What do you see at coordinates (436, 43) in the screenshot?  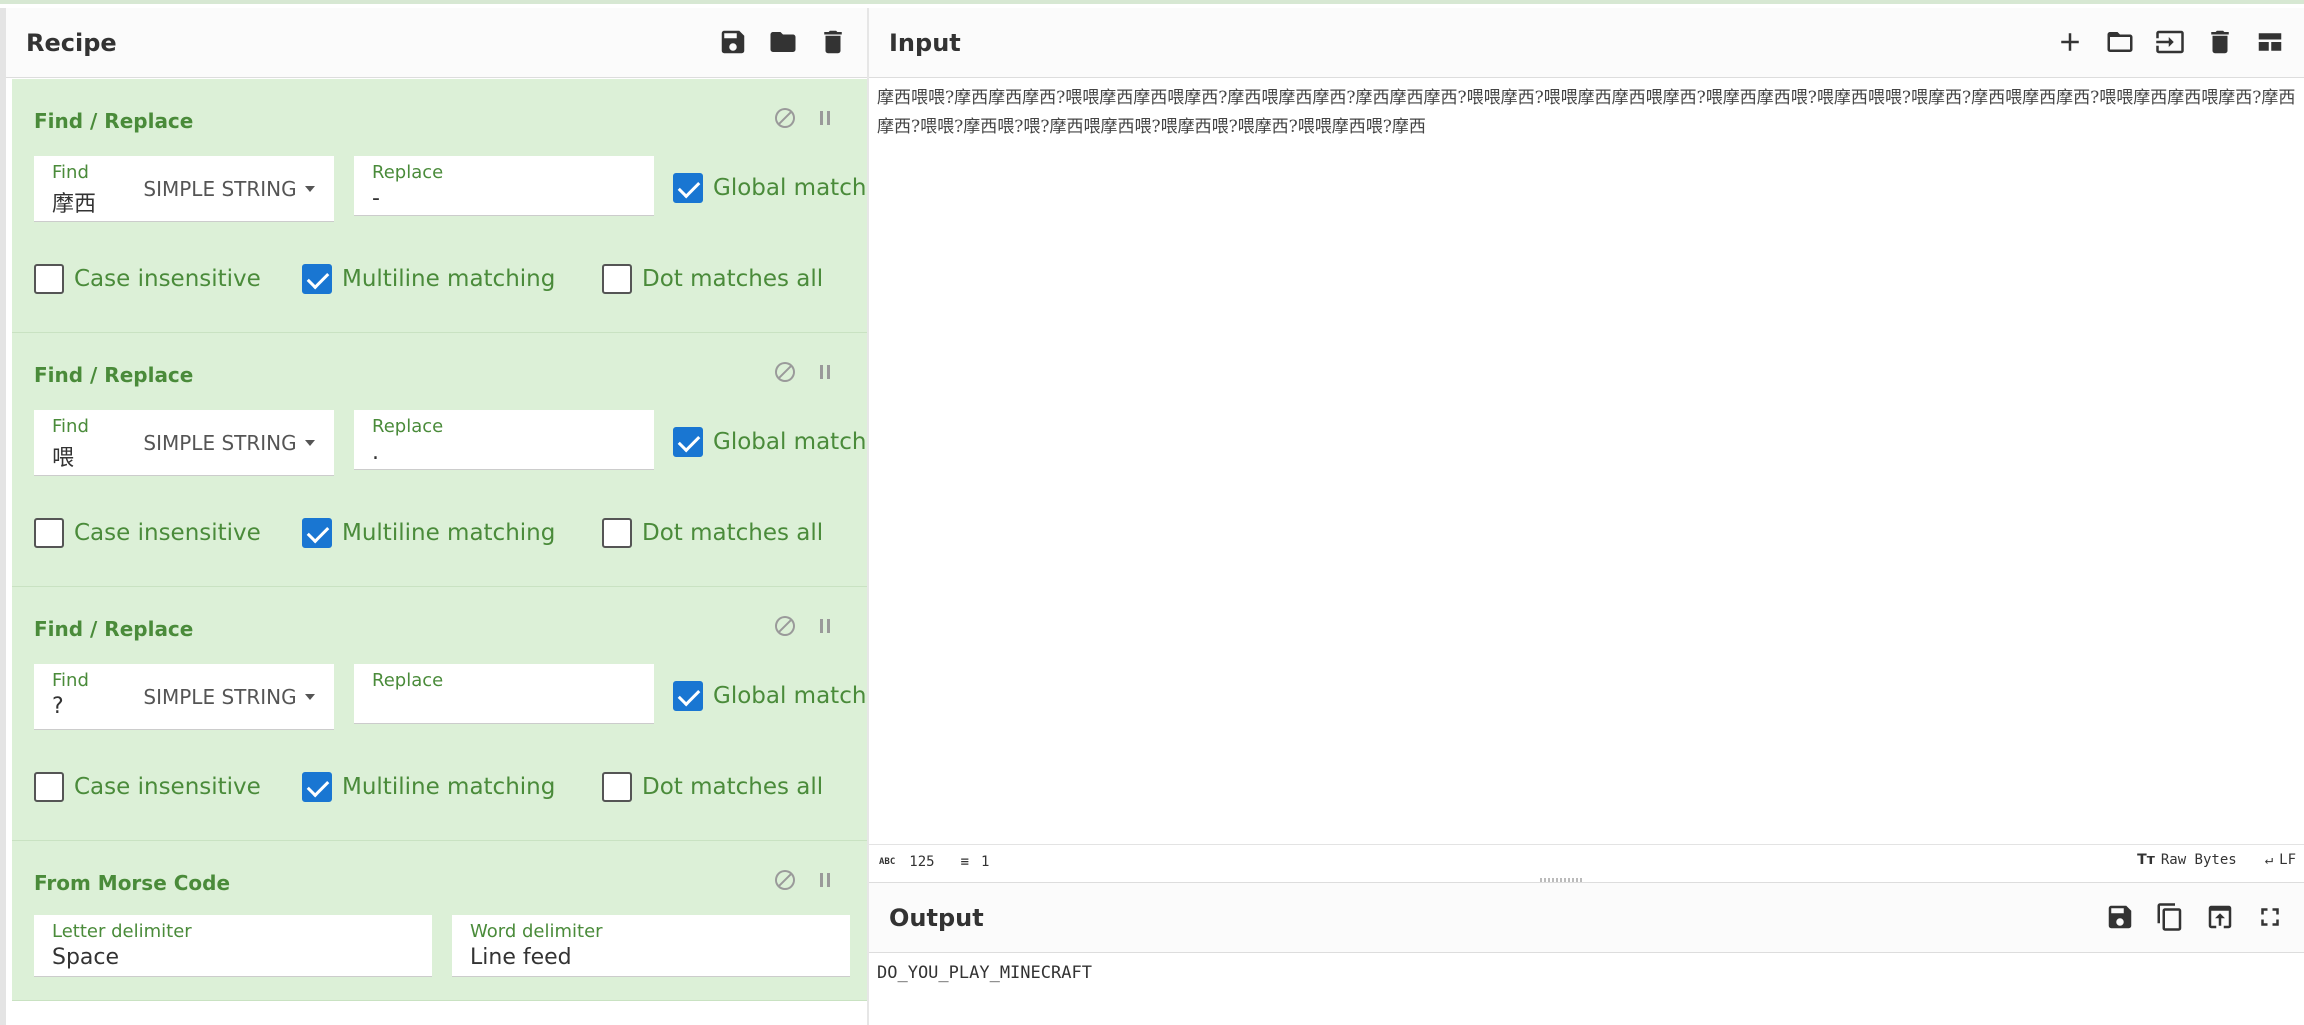 I see `recipe-header: Recipe` at bounding box center [436, 43].